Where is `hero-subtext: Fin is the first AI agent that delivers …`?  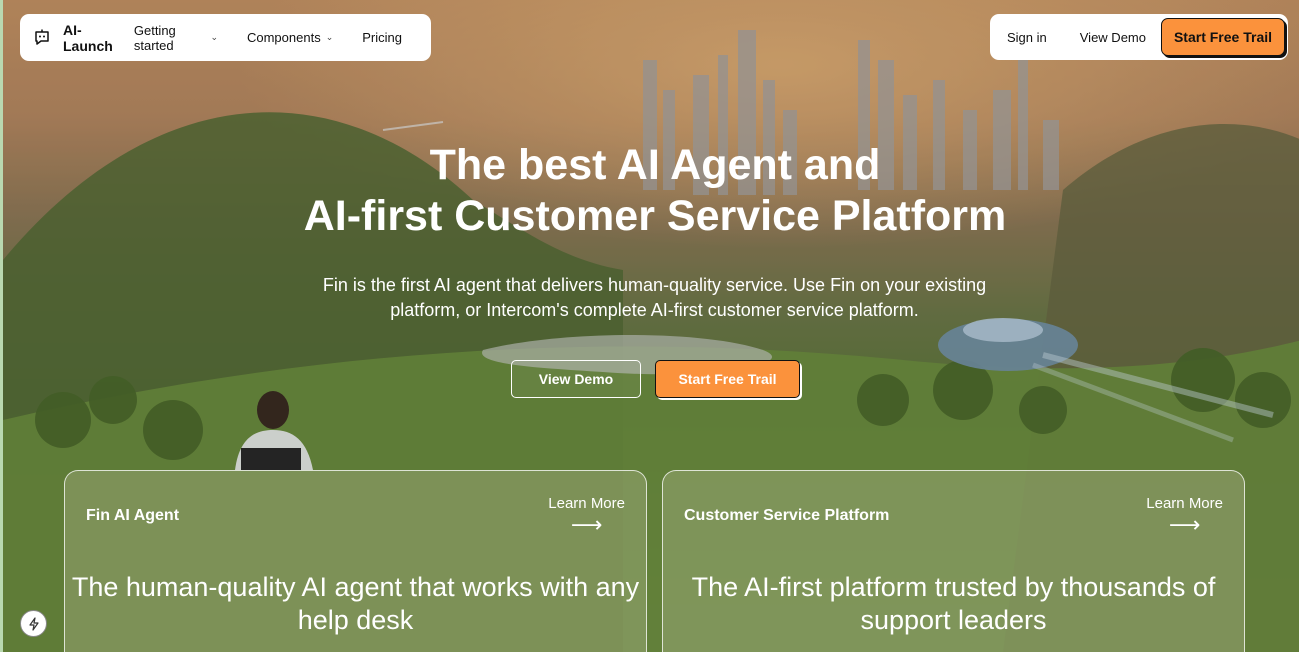 hero-subtext: Fin is the first AI agent that delivers … is located at coordinates (654, 297).